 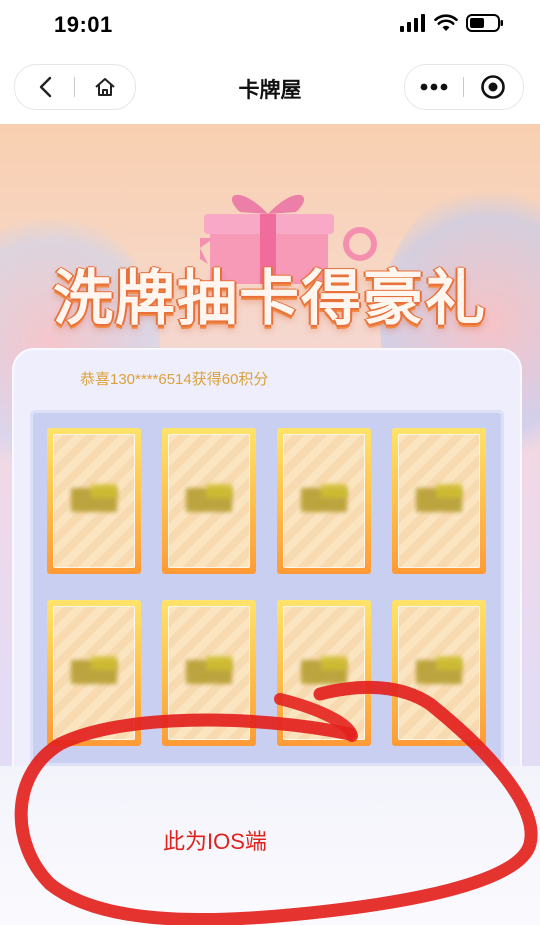 I want to click on banner-title: 洗牌抽卡得豪礼, so click(x=270, y=298).